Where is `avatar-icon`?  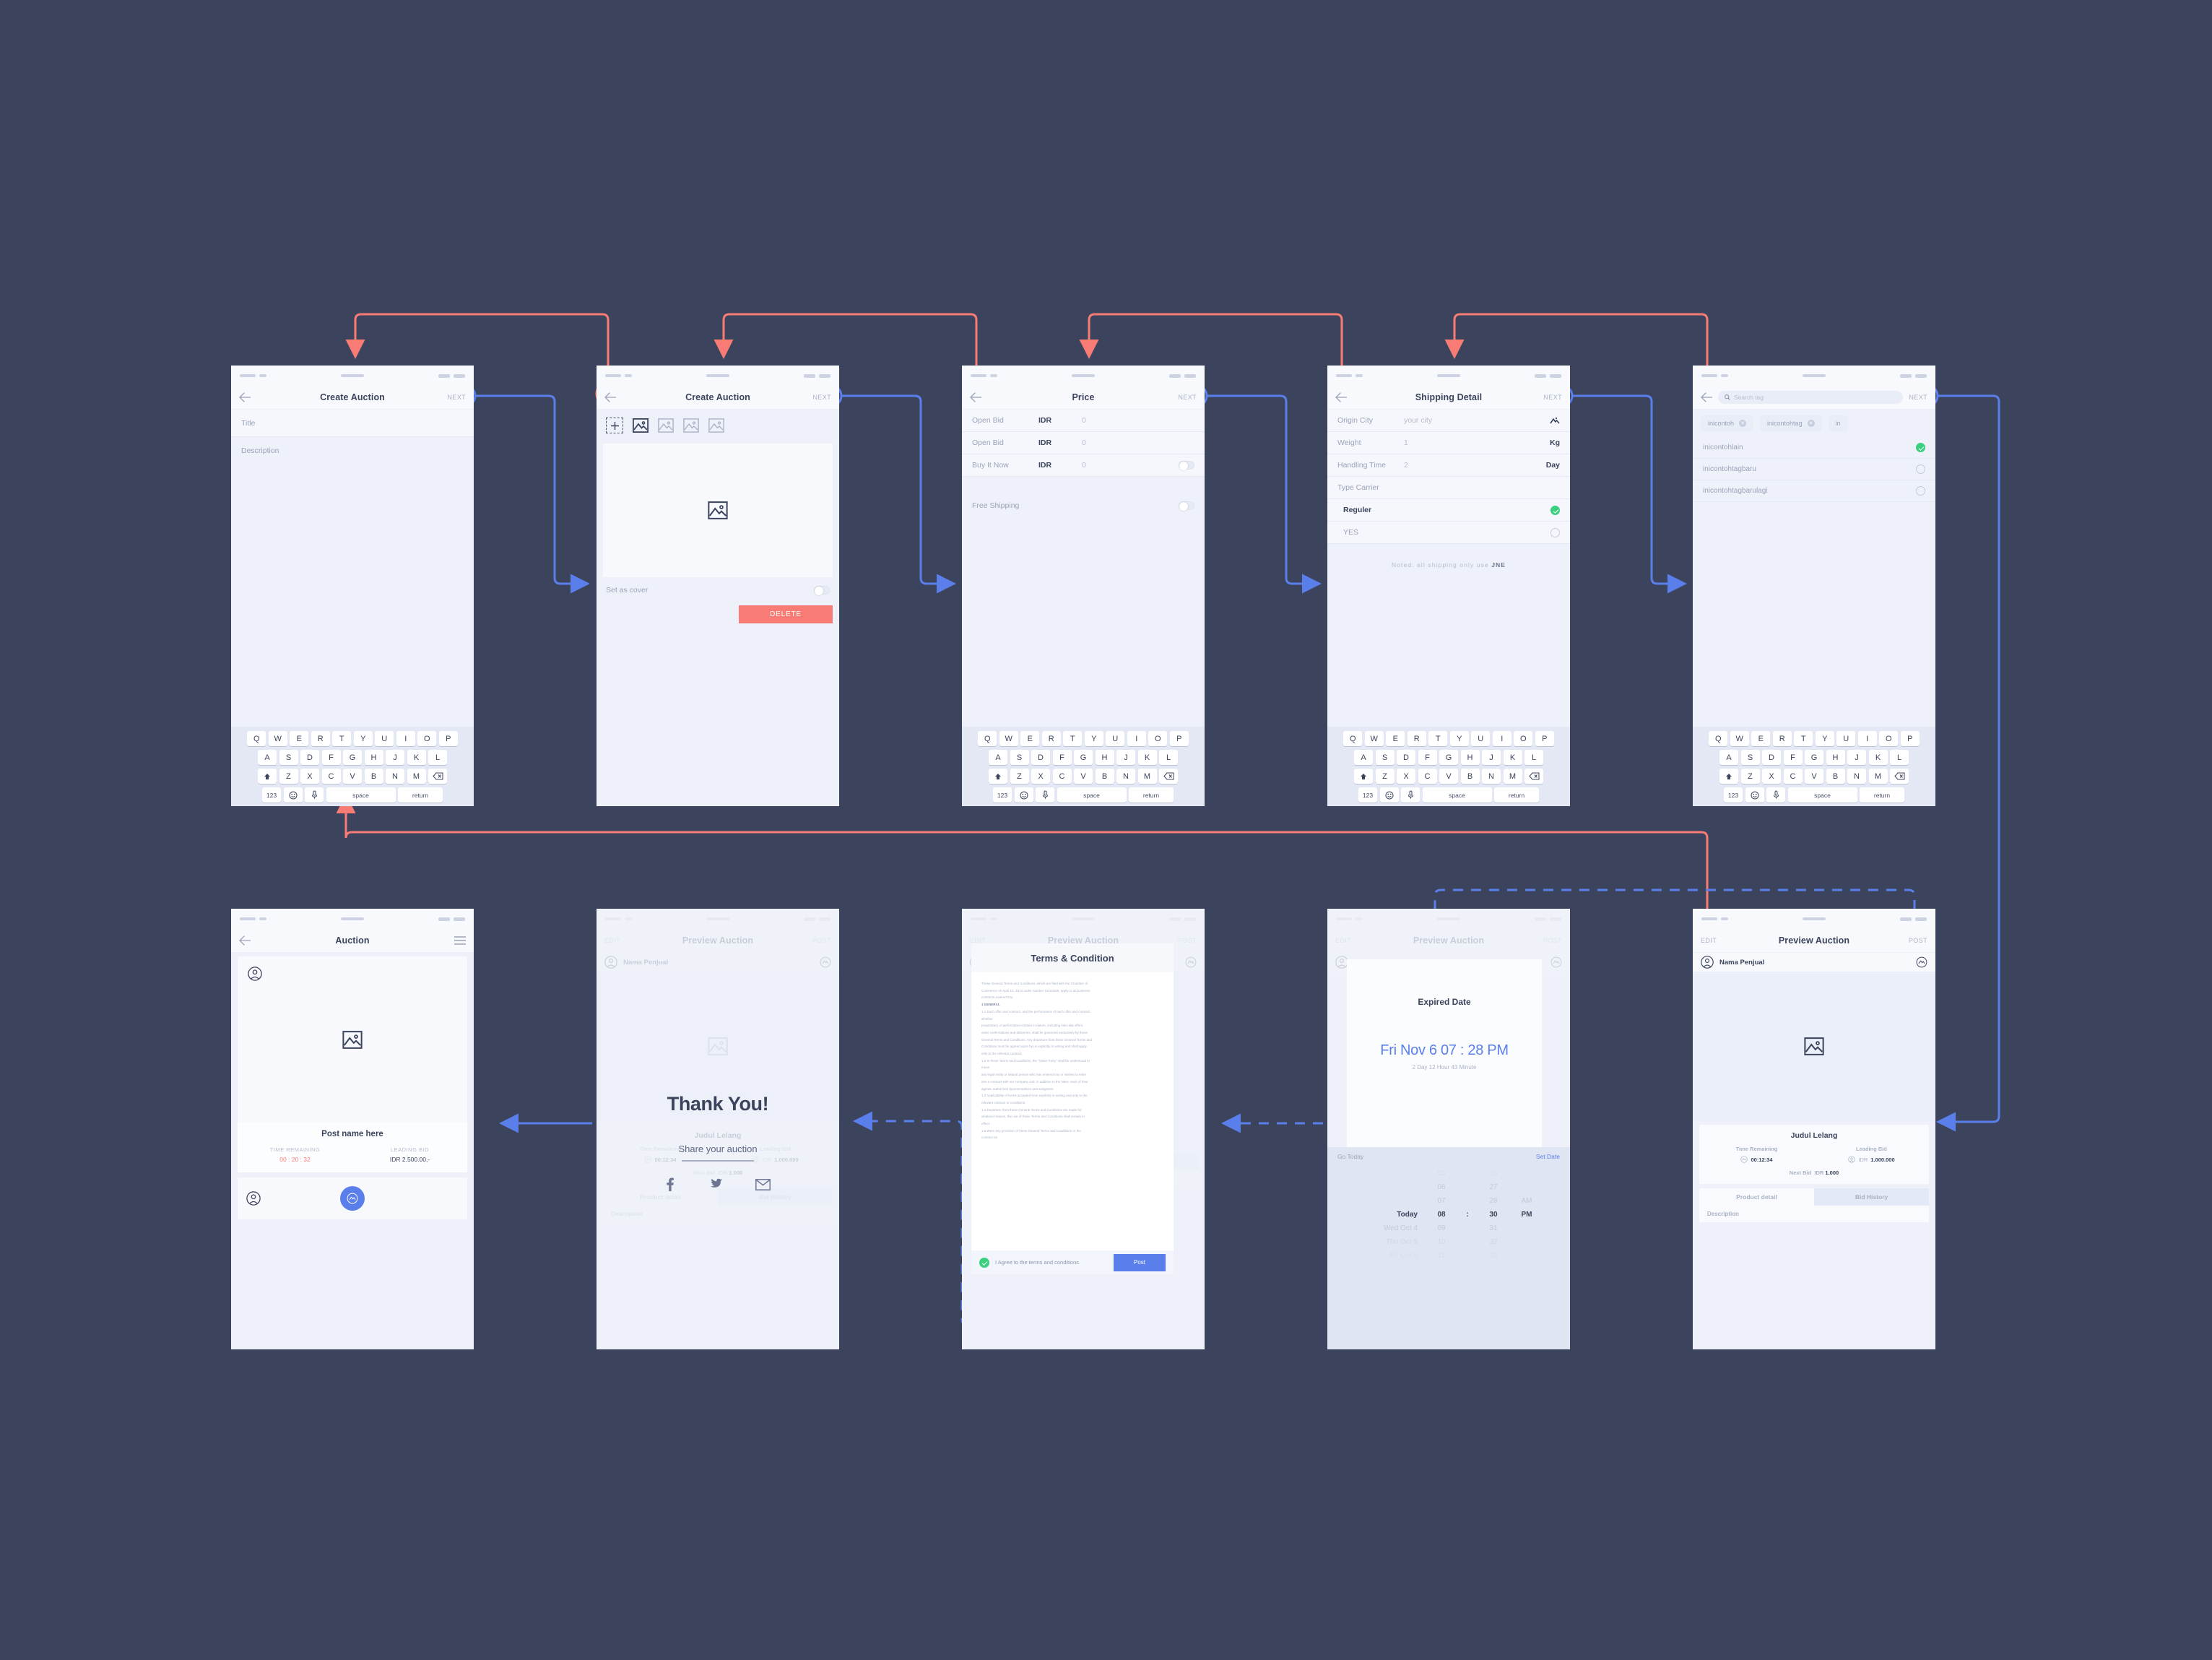
avatar-icon is located at coordinates (254, 1198).